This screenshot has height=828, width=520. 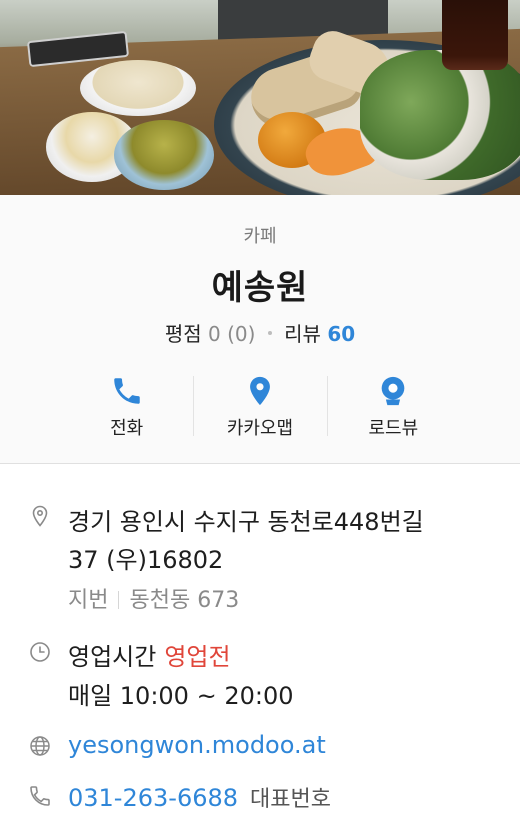 What do you see at coordinates (40, 796) in the screenshot?
I see `phone-outline-icon` at bounding box center [40, 796].